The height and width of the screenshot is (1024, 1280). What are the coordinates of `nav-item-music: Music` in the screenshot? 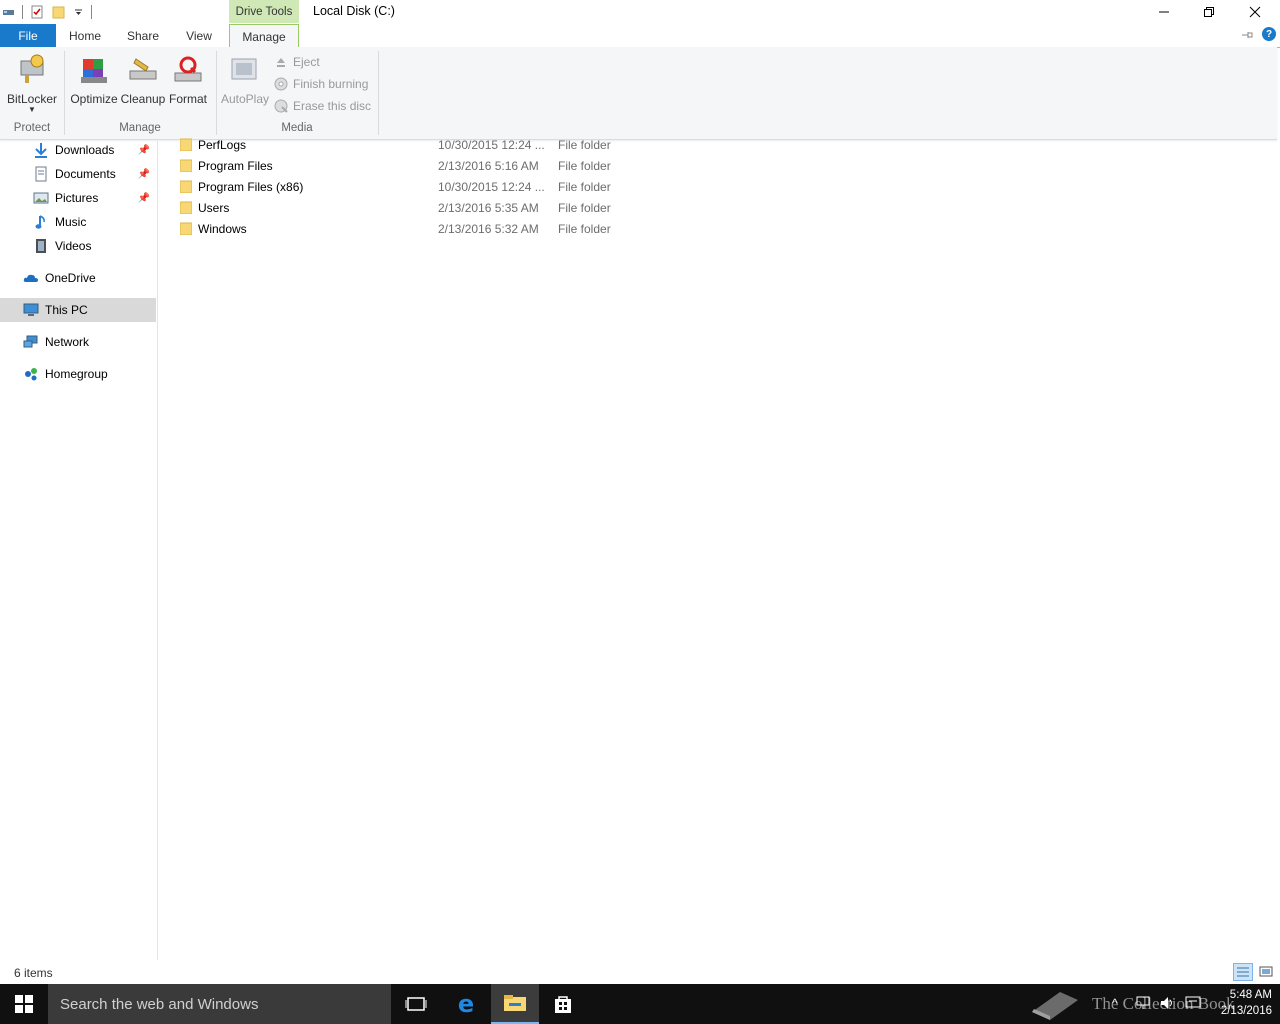 It's located at (78, 222).